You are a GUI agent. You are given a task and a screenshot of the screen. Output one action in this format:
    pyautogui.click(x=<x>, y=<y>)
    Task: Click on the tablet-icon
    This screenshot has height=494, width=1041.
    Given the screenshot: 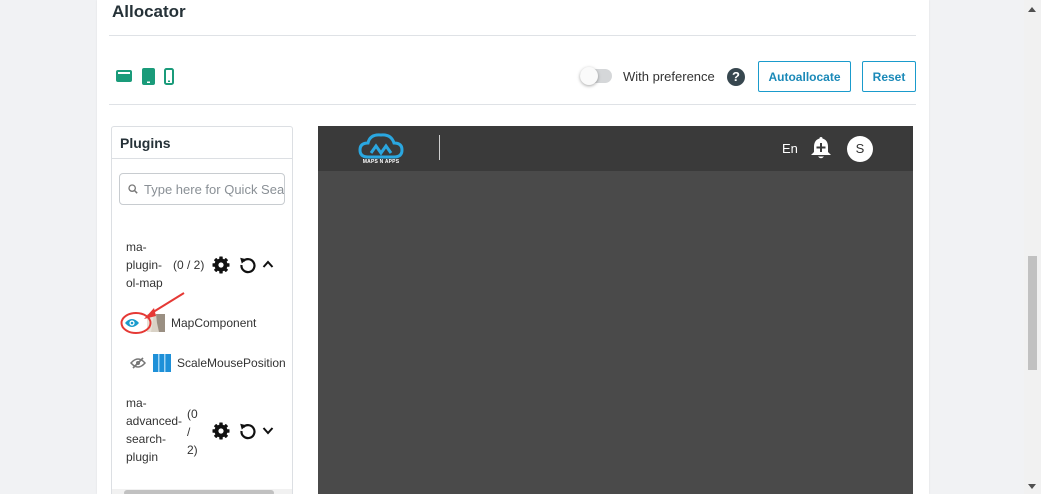 What is the action you would take?
    pyautogui.click(x=148, y=76)
    